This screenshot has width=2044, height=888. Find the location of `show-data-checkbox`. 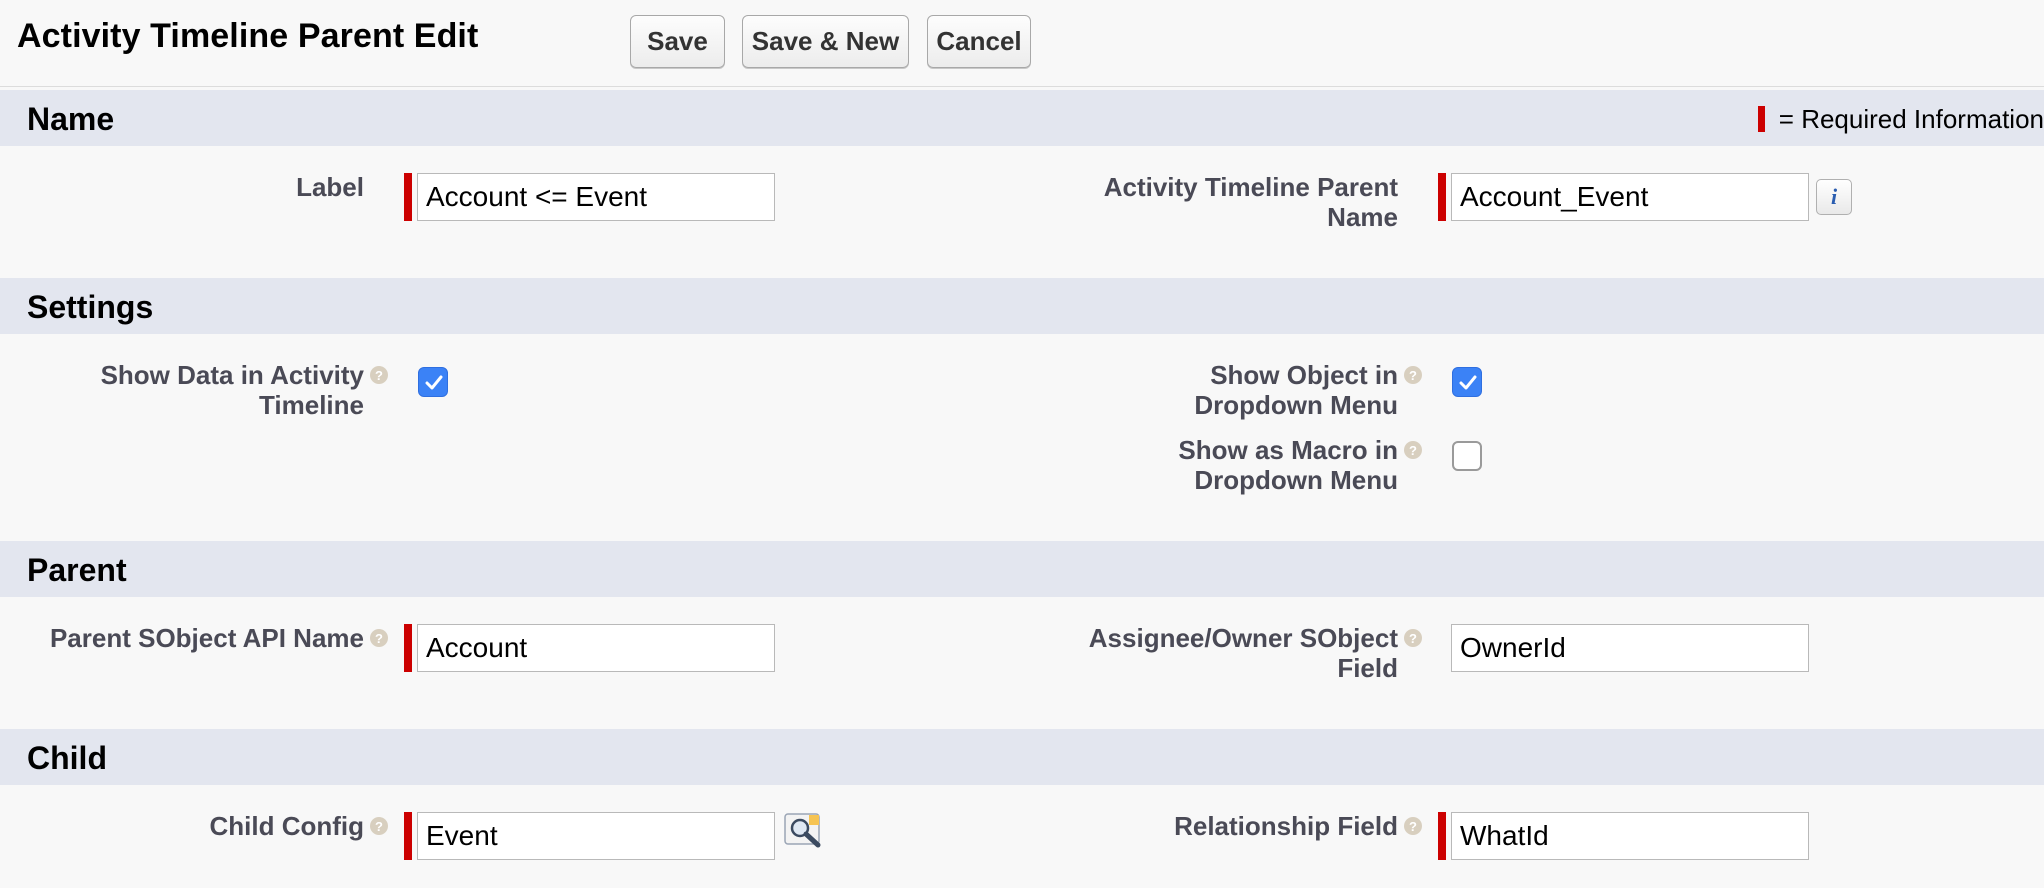

show-data-checkbox is located at coordinates (433, 382).